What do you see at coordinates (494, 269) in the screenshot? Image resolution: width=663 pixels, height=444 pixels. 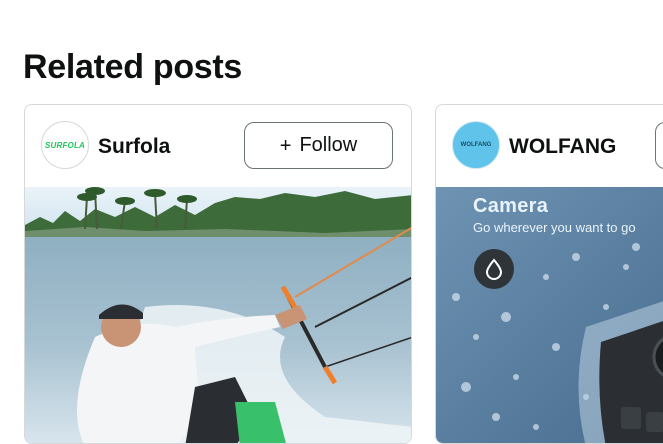 I see `water-drop-icon` at bounding box center [494, 269].